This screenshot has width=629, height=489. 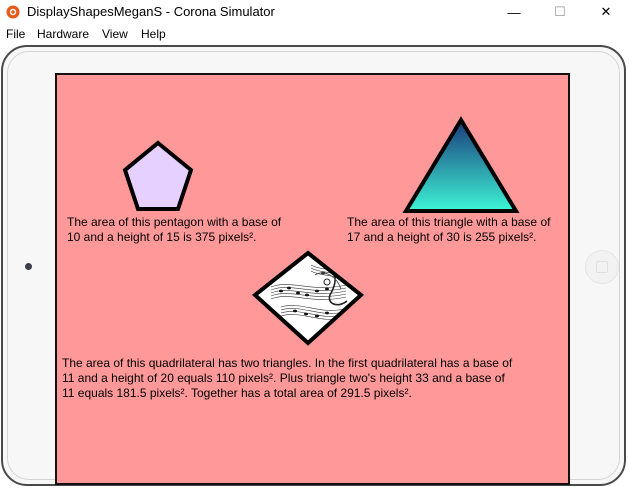 What do you see at coordinates (13, 12) in the screenshot?
I see `corona-app-icon` at bounding box center [13, 12].